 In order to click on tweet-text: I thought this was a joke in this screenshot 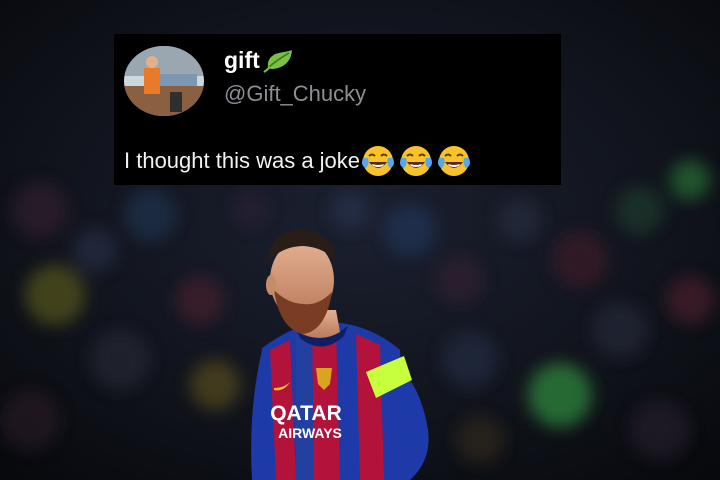, I will do `click(242, 160)`.